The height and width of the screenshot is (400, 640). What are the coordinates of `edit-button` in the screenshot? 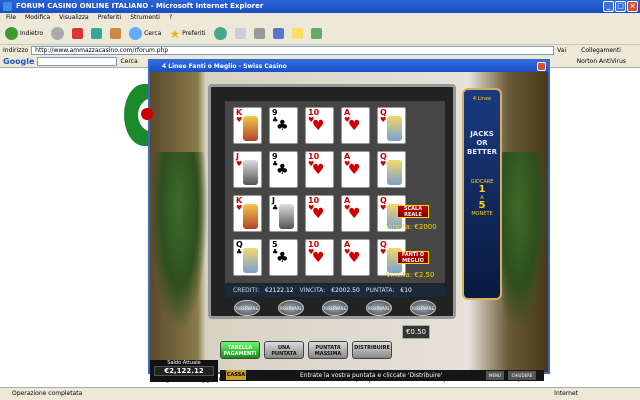 It's located at (278, 34).